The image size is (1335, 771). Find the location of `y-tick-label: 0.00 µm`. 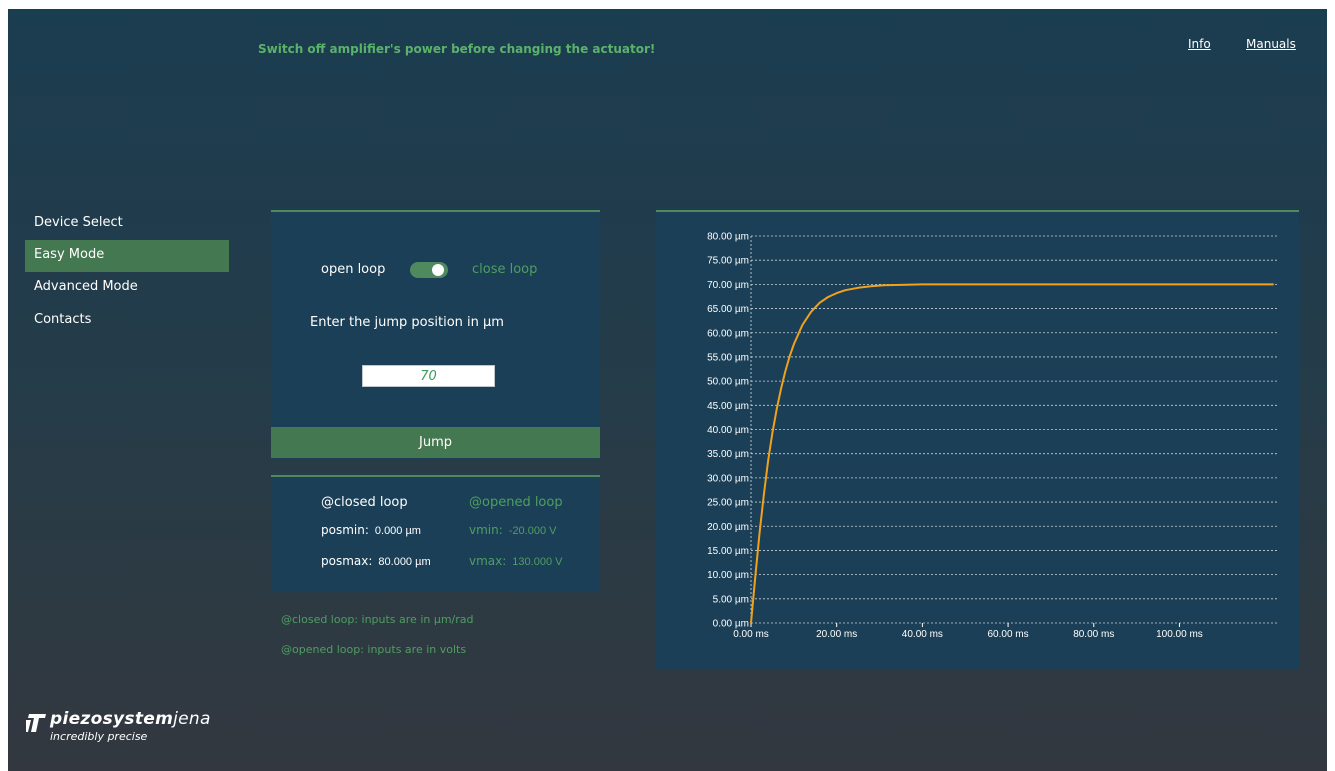

y-tick-label: 0.00 µm is located at coordinates (731, 624).